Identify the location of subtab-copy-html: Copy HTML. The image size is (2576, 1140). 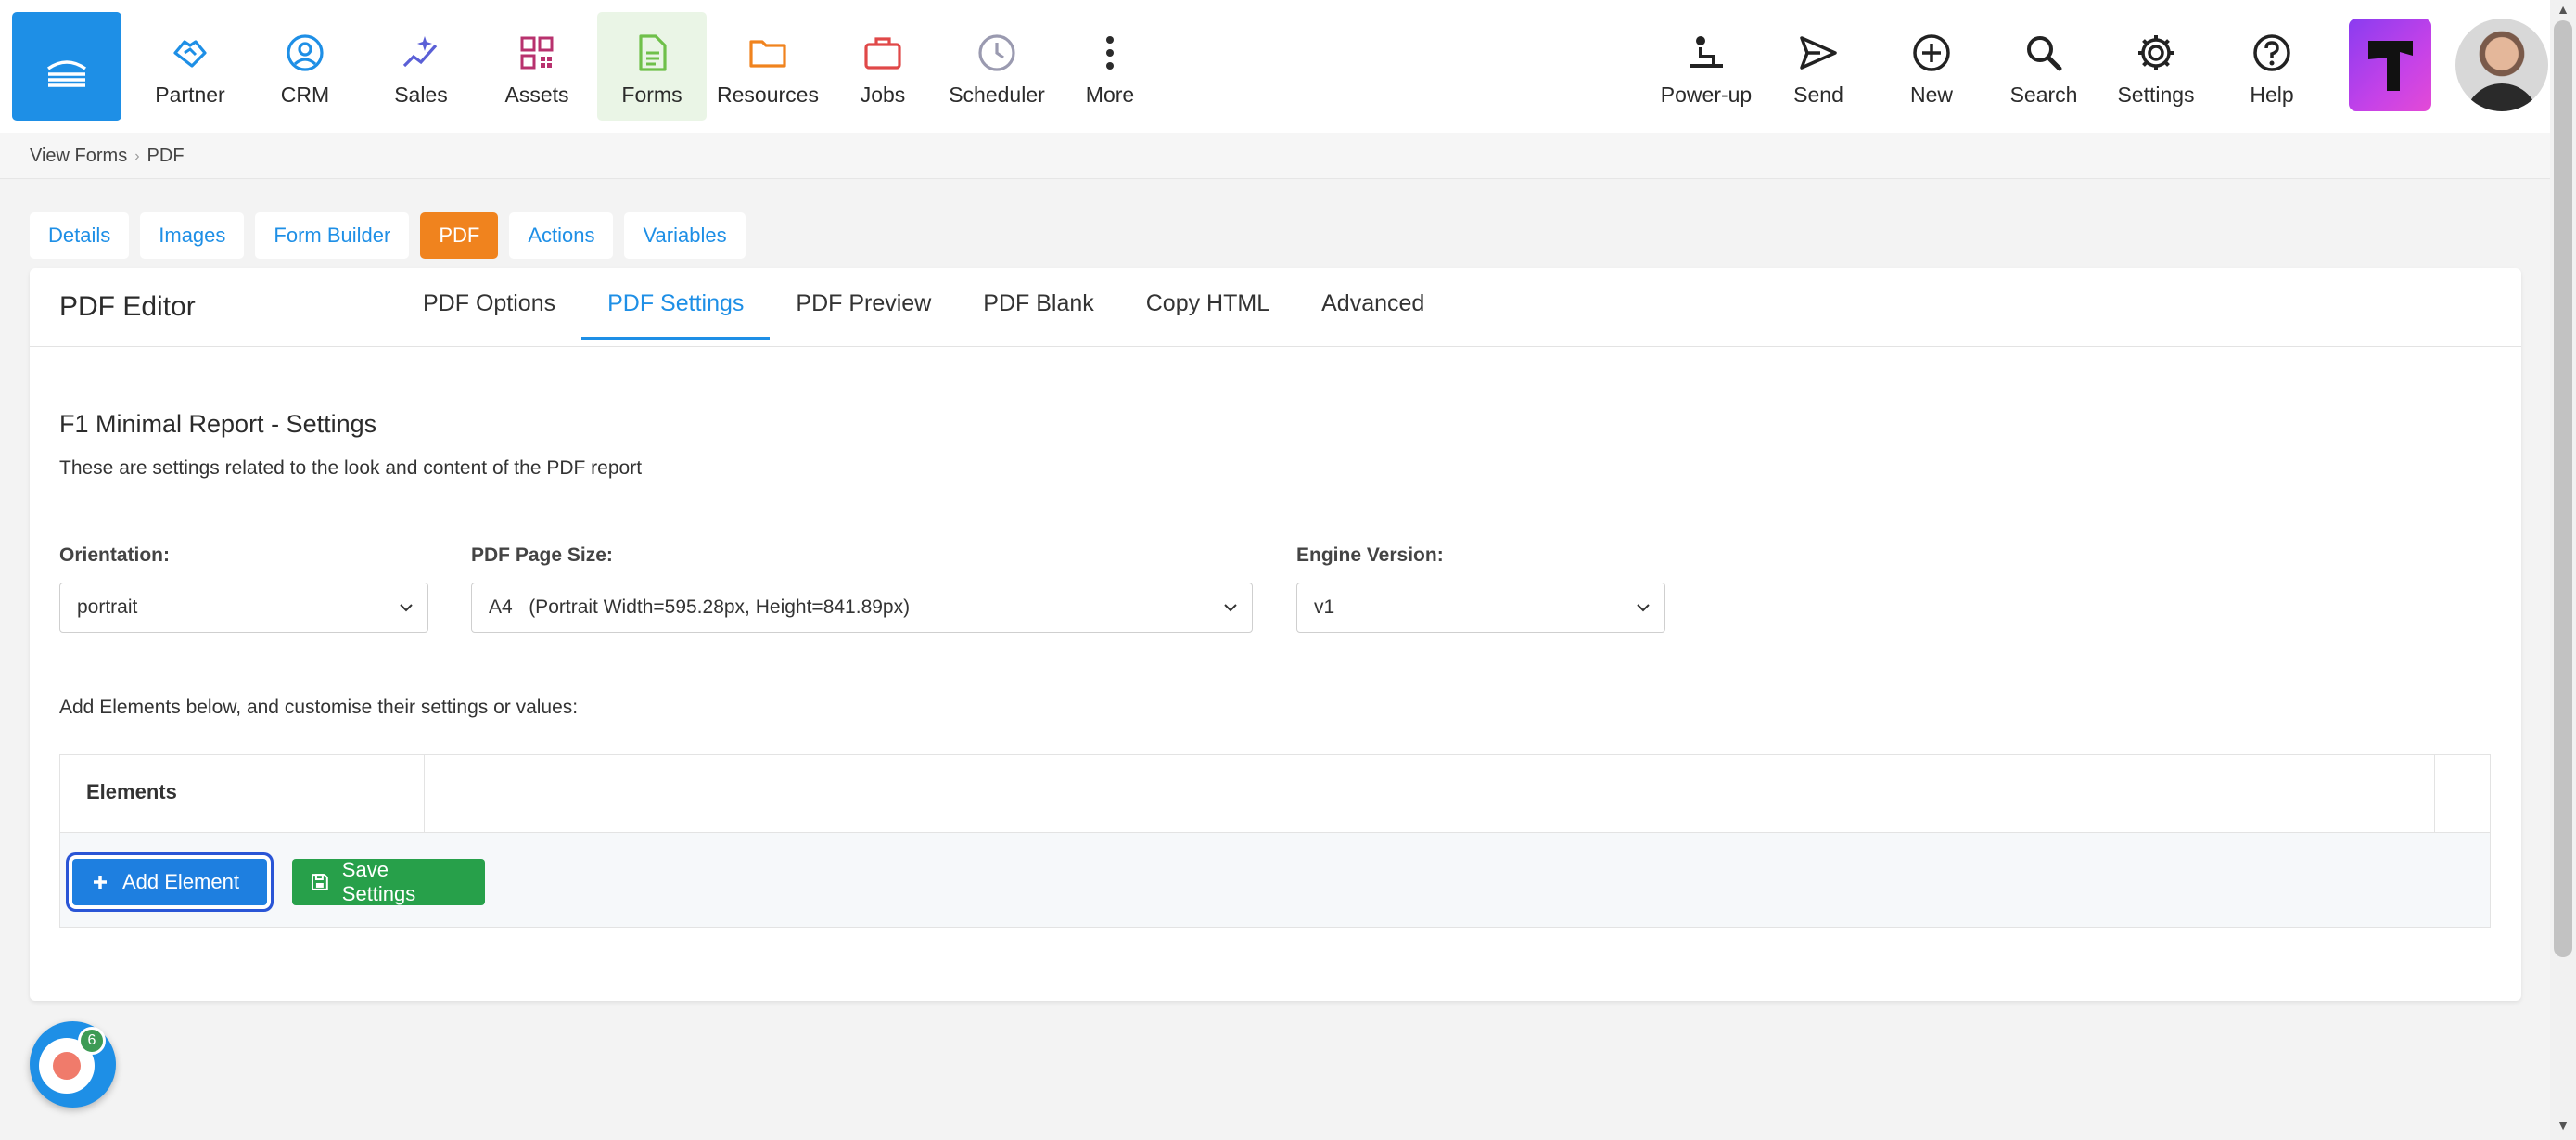
(1207, 302).